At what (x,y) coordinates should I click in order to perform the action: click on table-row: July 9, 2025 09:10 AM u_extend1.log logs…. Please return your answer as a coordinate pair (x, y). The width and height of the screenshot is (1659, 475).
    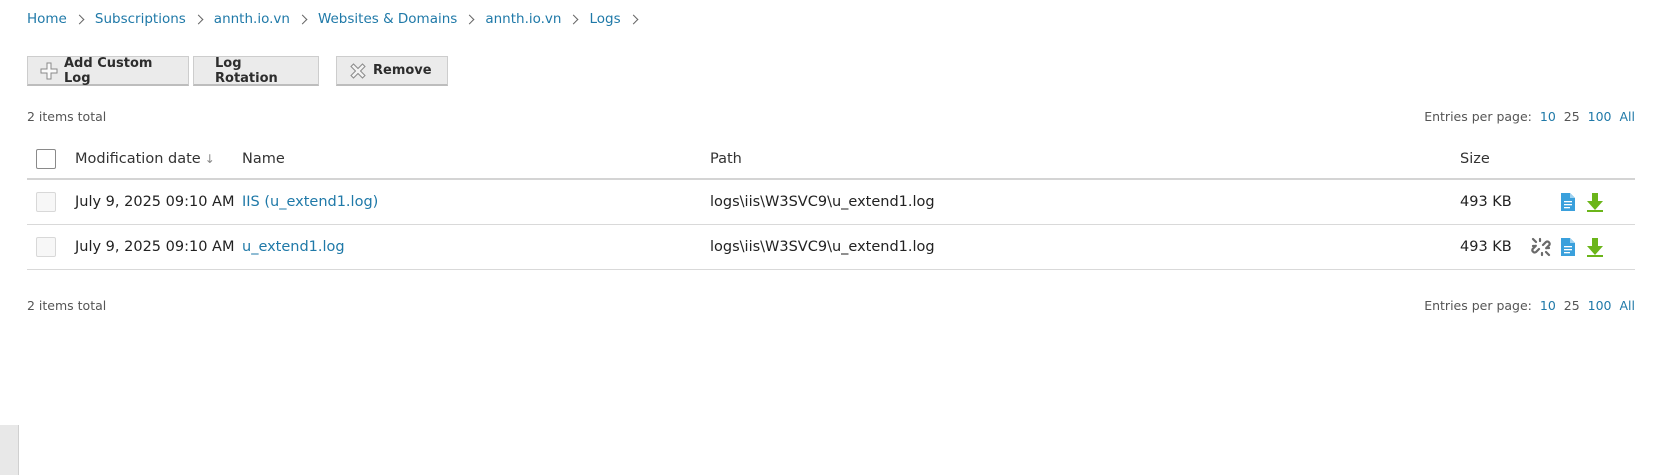
    Looking at the image, I should click on (831, 247).